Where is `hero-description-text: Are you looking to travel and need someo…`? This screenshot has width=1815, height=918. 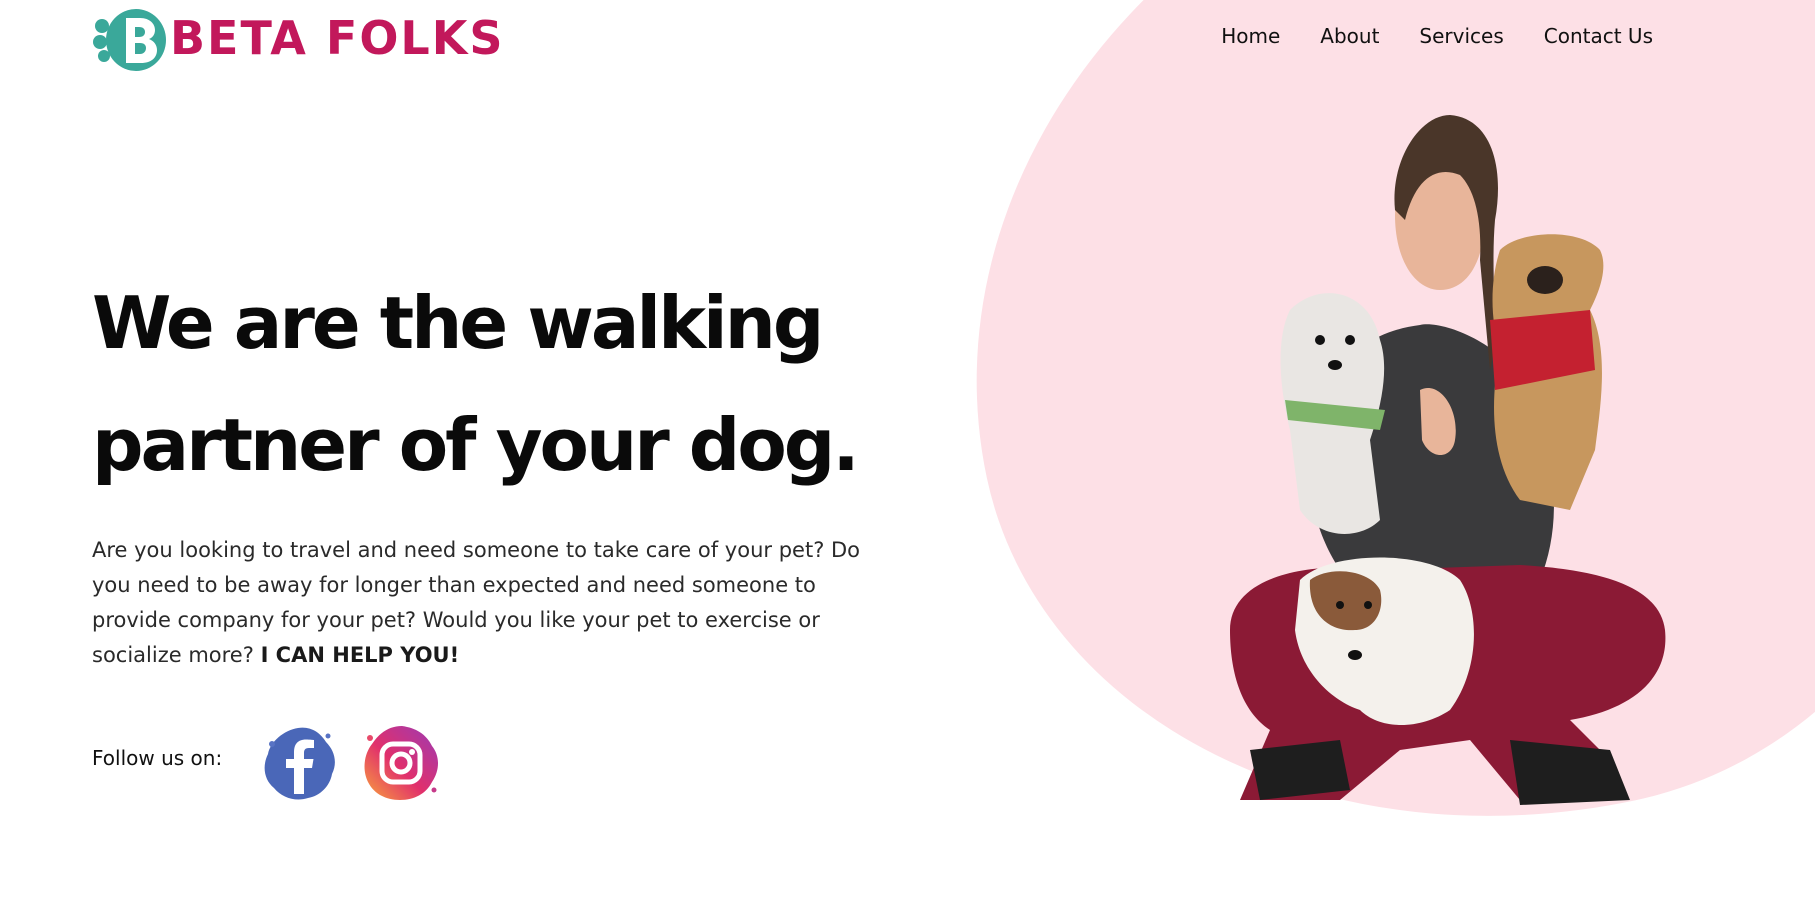 hero-description-text: Are you looking to travel and need someo… is located at coordinates (476, 602).